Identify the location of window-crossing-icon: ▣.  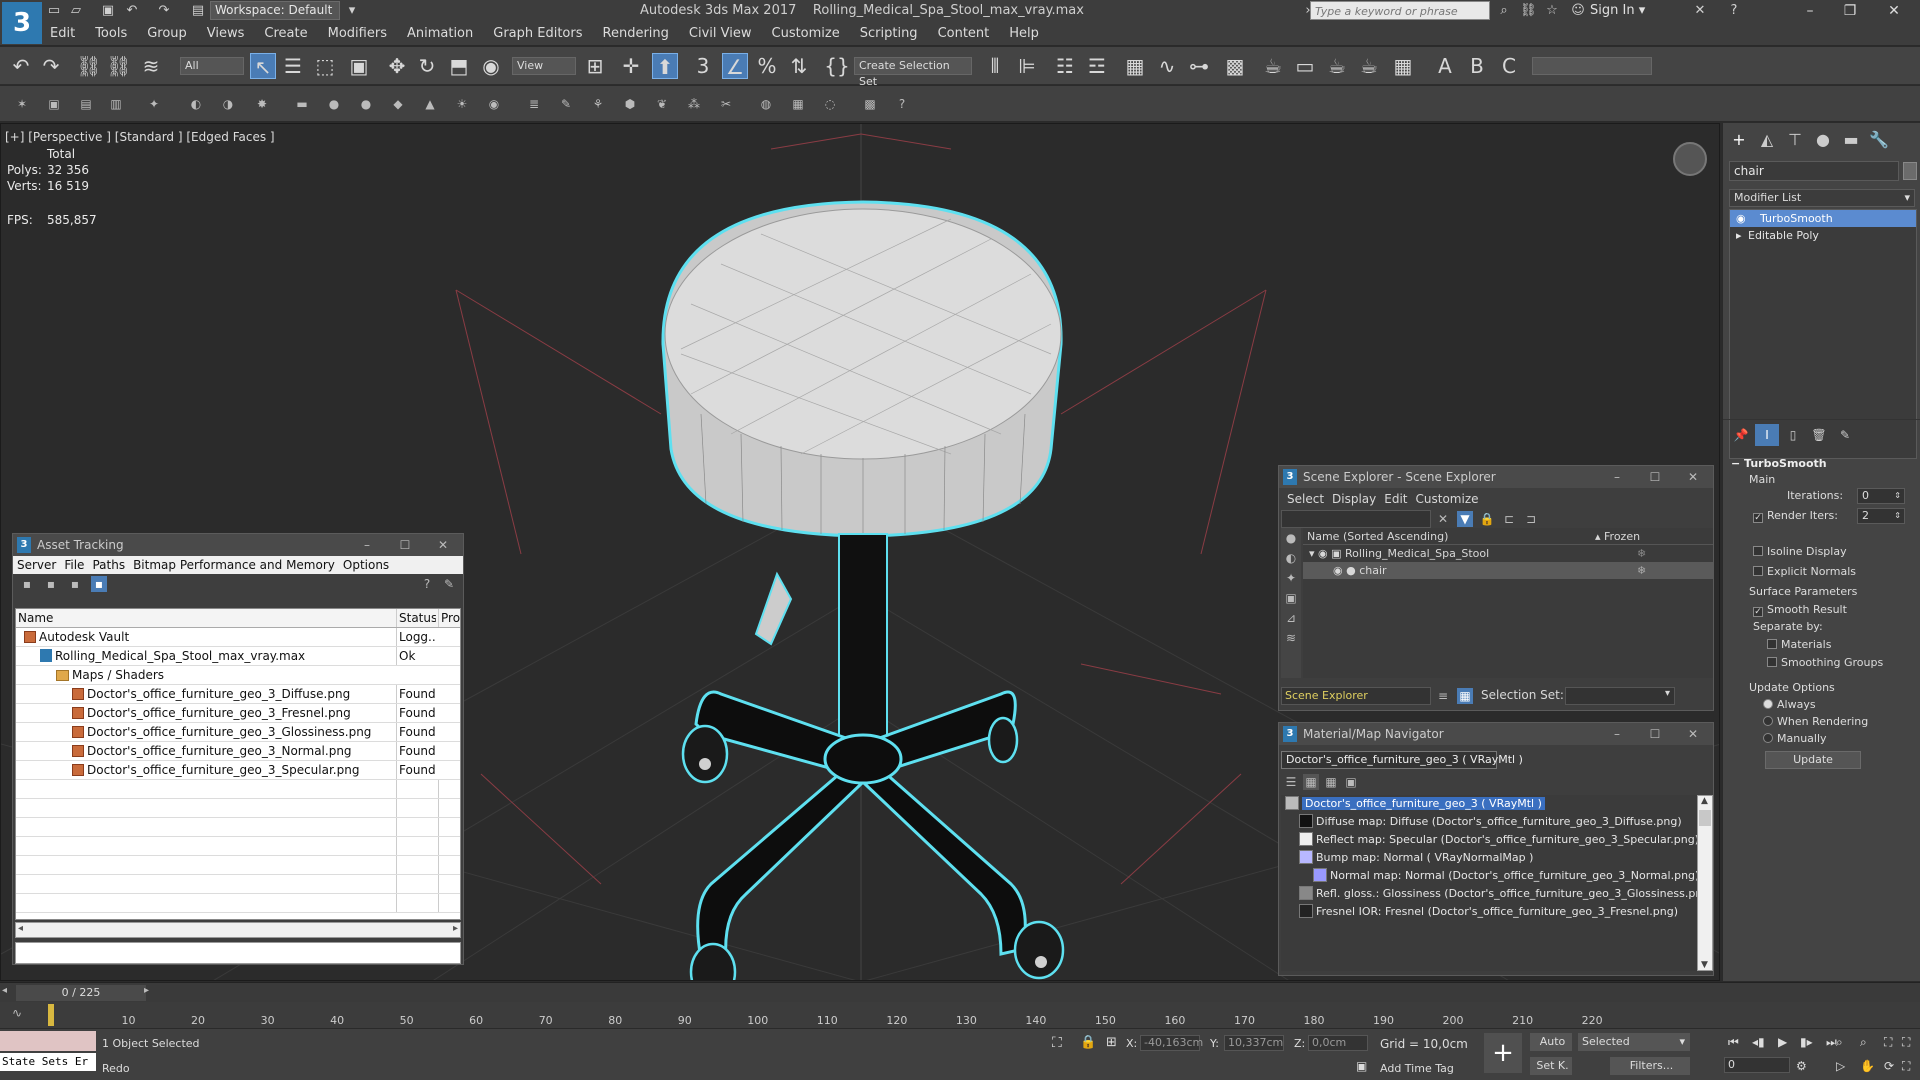
(359, 66).